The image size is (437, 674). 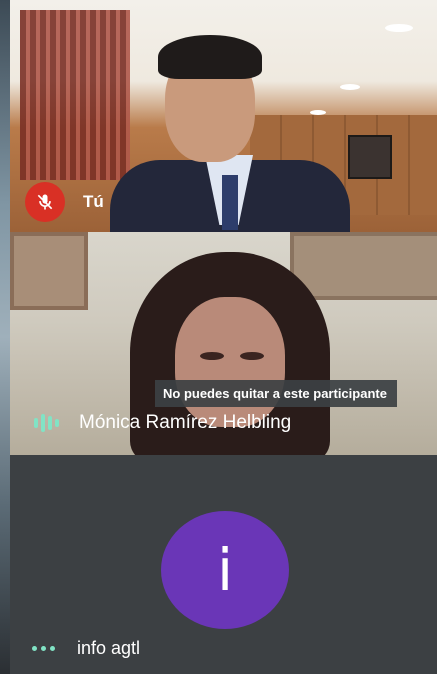 I want to click on participant-name: info agtl, so click(x=109, y=648).